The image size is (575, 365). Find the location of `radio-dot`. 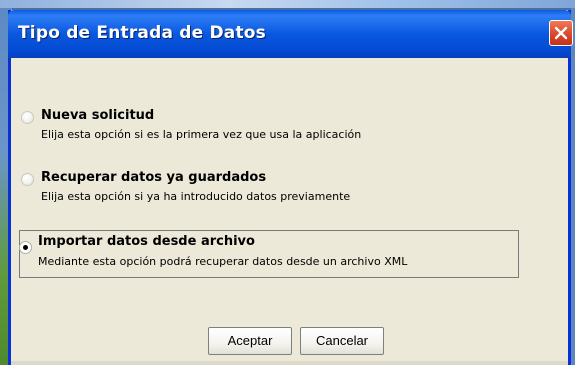

radio-dot is located at coordinates (25, 247).